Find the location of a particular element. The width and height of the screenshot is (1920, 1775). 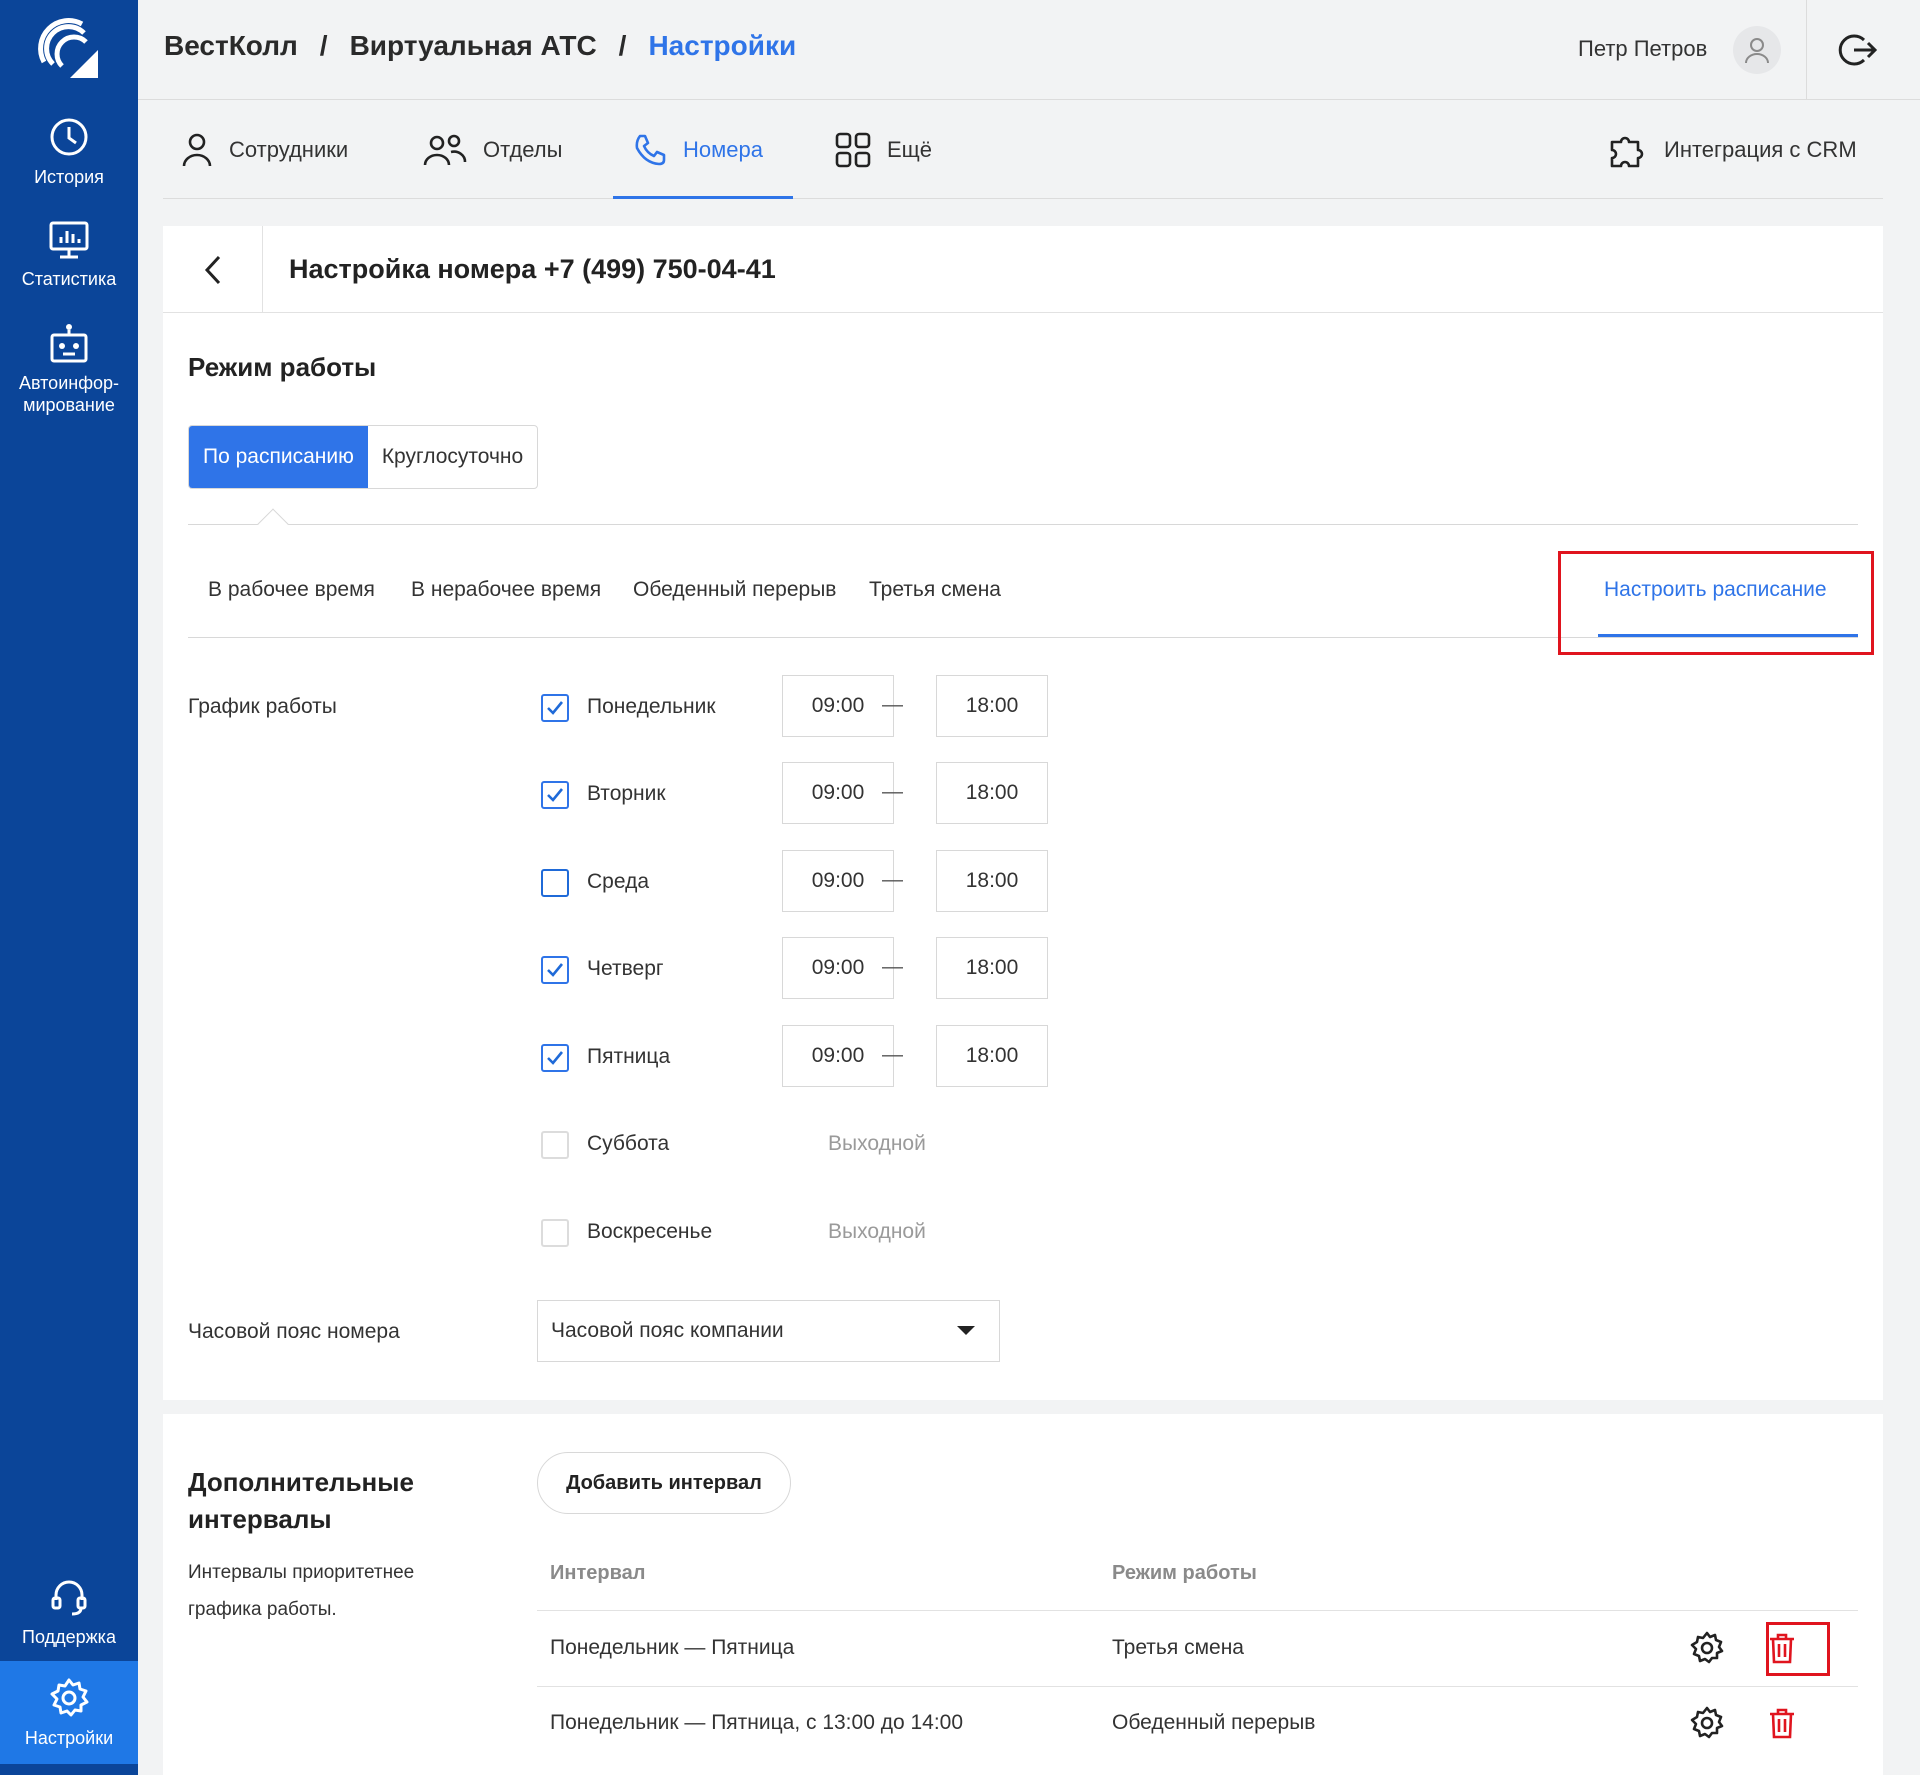

tab-label: Номера is located at coordinates (723, 149).